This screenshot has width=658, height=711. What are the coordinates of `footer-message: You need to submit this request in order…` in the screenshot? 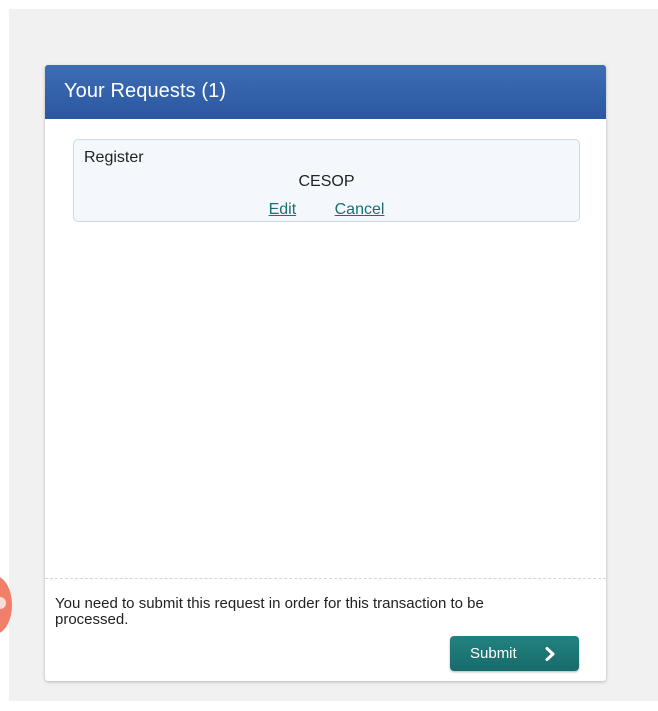 It's located at (269, 611).